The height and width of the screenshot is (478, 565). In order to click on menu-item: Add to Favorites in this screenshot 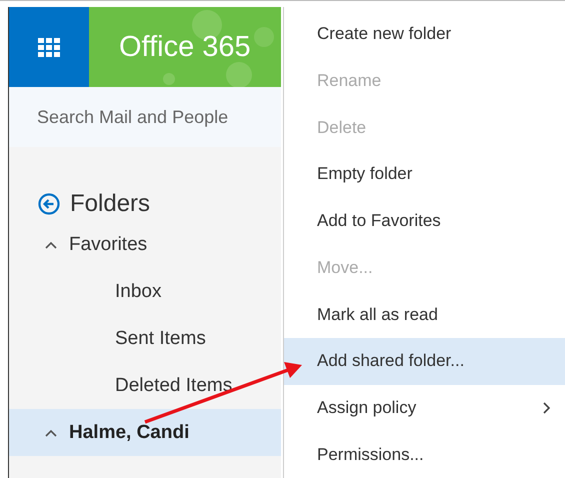, I will do `click(424, 221)`.